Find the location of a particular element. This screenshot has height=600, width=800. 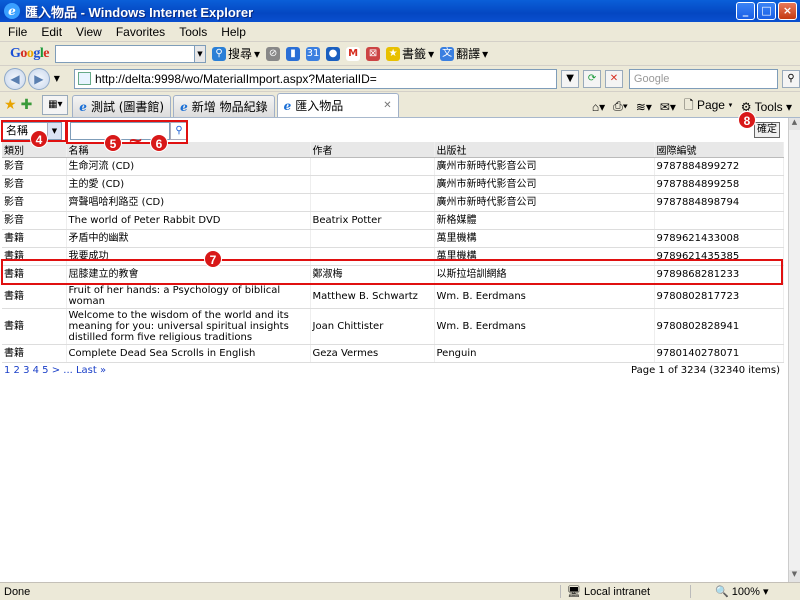

stop-icon: ✕ is located at coordinates (614, 78).